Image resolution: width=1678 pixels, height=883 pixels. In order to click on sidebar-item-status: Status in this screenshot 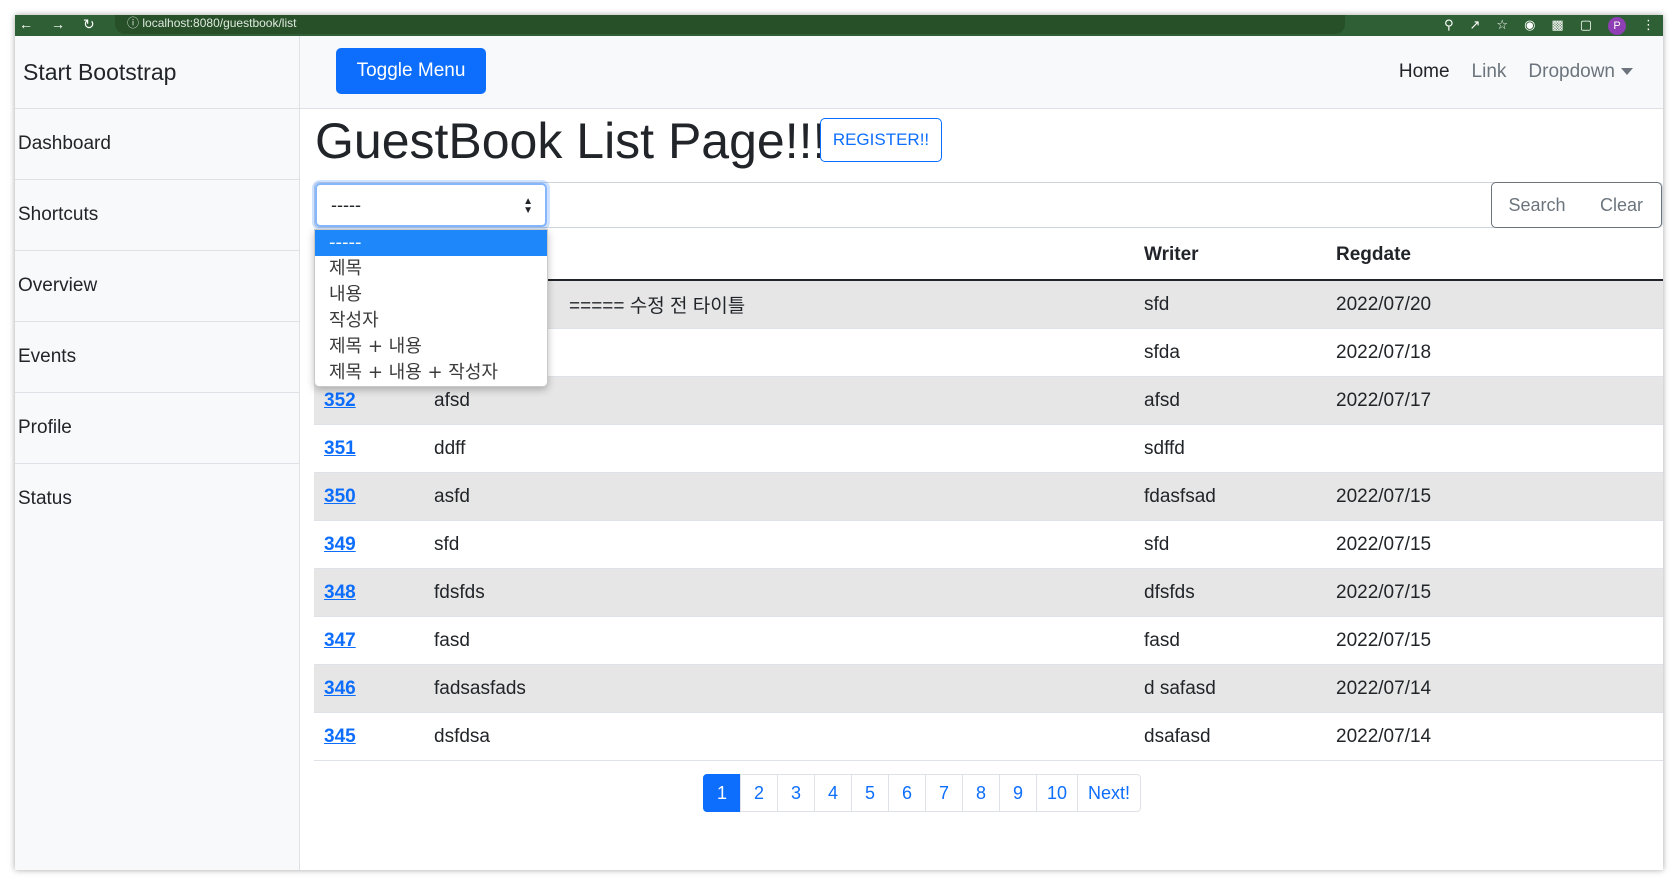, I will do `click(157, 499)`.